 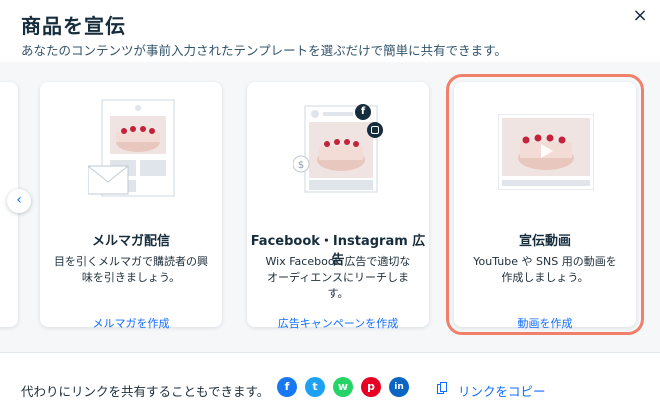 What do you see at coordinates (264, 50) in the screenshot?
I see `page-subtitle: あなたのコンテンツが事前入力されたテンプレートを選ぶだけで簡単に共有できます。` at bounding box center [264, 50].